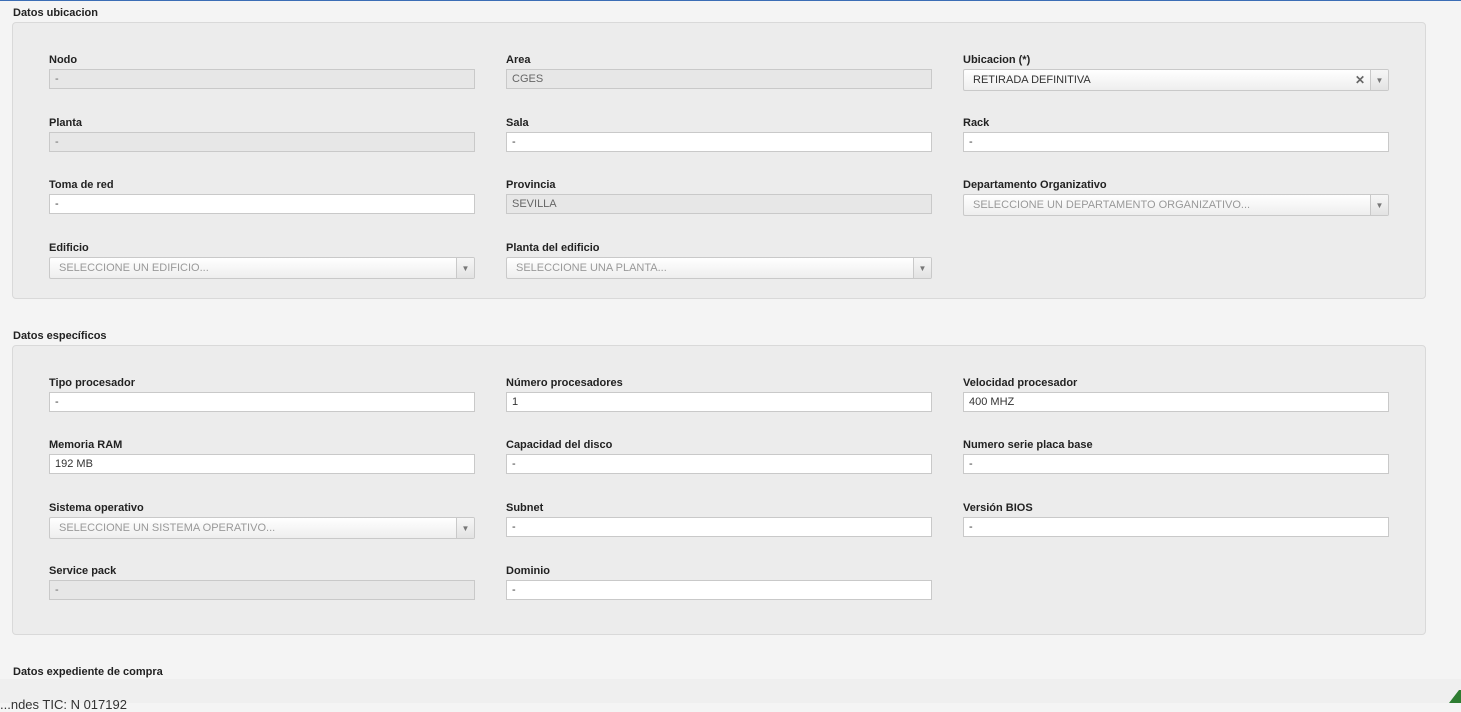  Describe the element at coordinates (528, 571) in the screenshot. I see `dominio-label: Dominio` at that location.